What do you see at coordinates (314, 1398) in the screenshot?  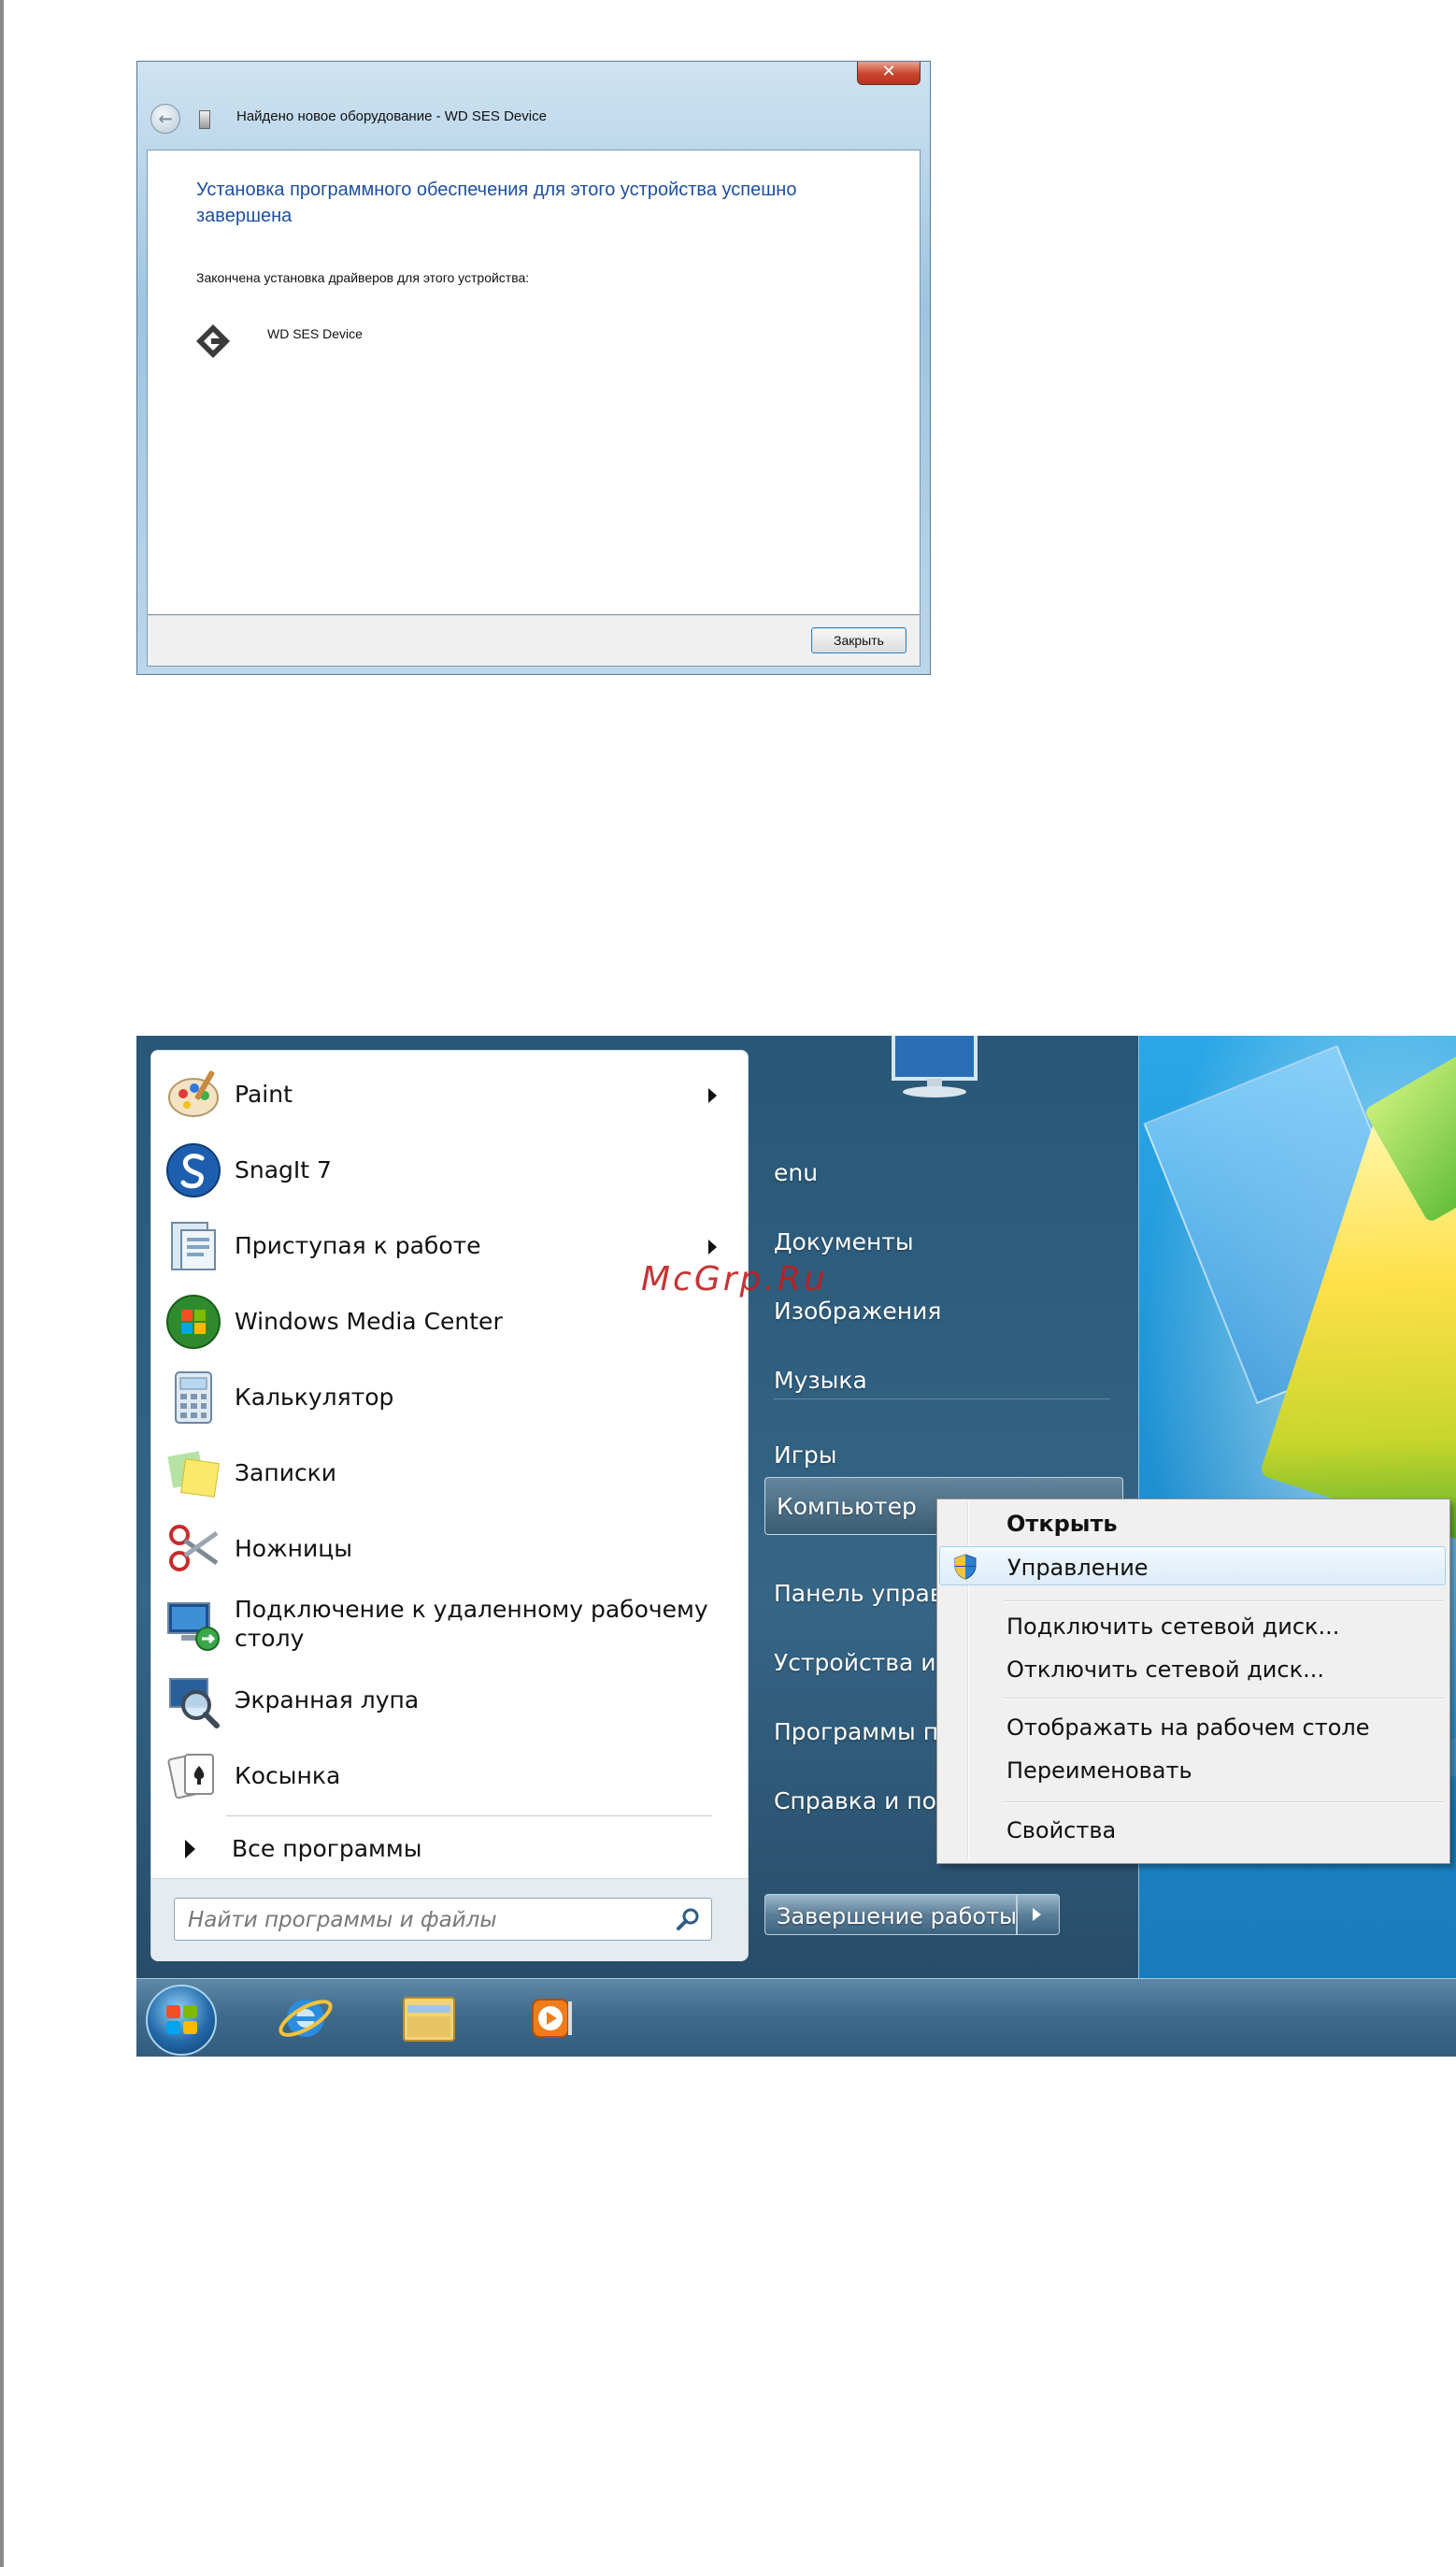 I see `program-label: Калькулятор` at bounding box center [314, 1398].